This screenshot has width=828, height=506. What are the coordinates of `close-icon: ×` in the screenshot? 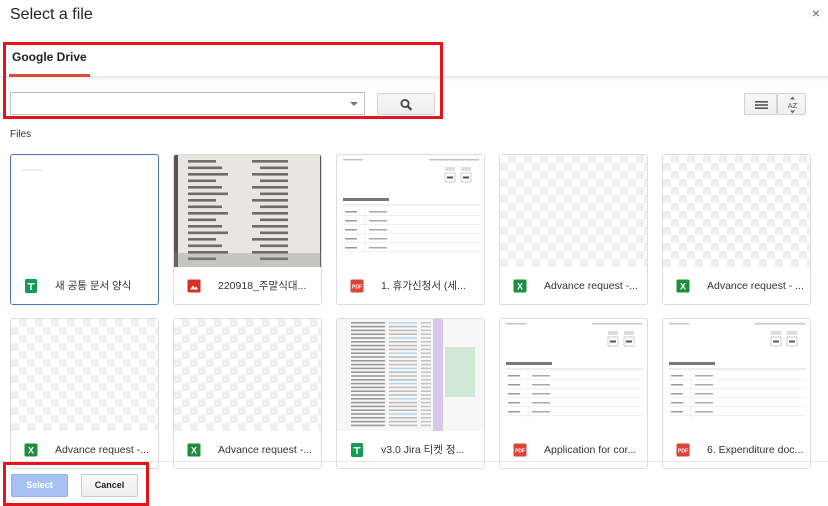 It's located at (816, 13).